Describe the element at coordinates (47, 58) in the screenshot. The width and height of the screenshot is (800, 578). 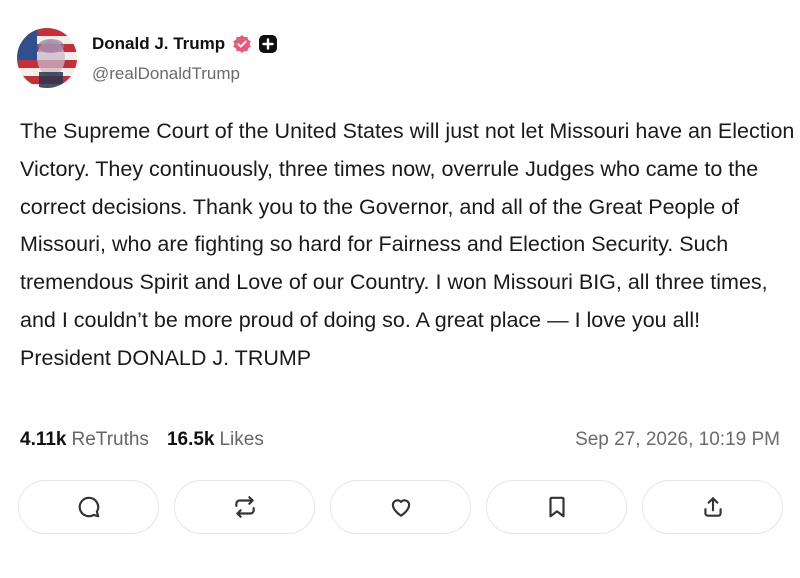
I see `avatar` at that location.